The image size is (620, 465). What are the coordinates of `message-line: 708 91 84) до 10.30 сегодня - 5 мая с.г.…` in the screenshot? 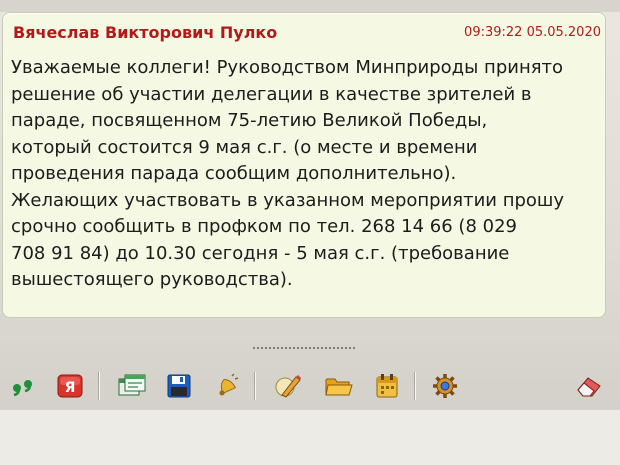 It's located at (260, 253).